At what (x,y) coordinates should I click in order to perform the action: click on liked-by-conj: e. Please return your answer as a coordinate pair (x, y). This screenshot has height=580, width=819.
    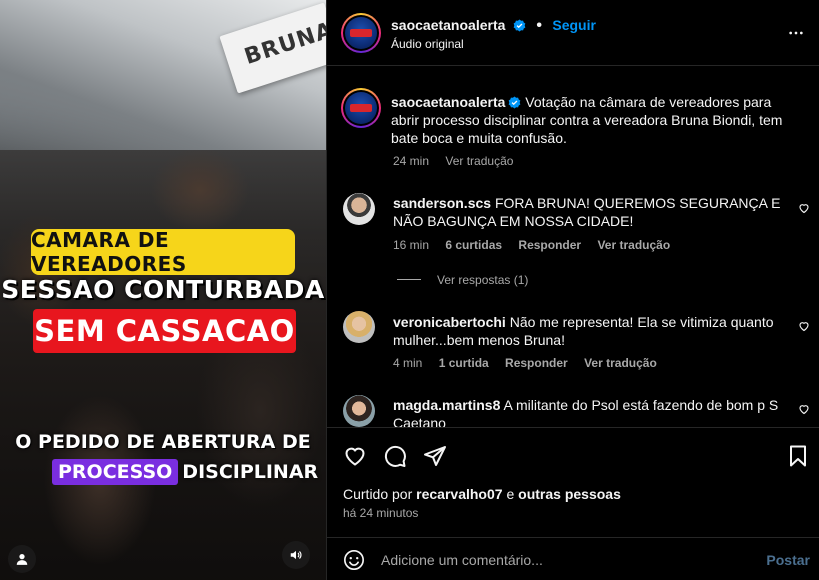
    Looking at the image, I should click on (510, 494).